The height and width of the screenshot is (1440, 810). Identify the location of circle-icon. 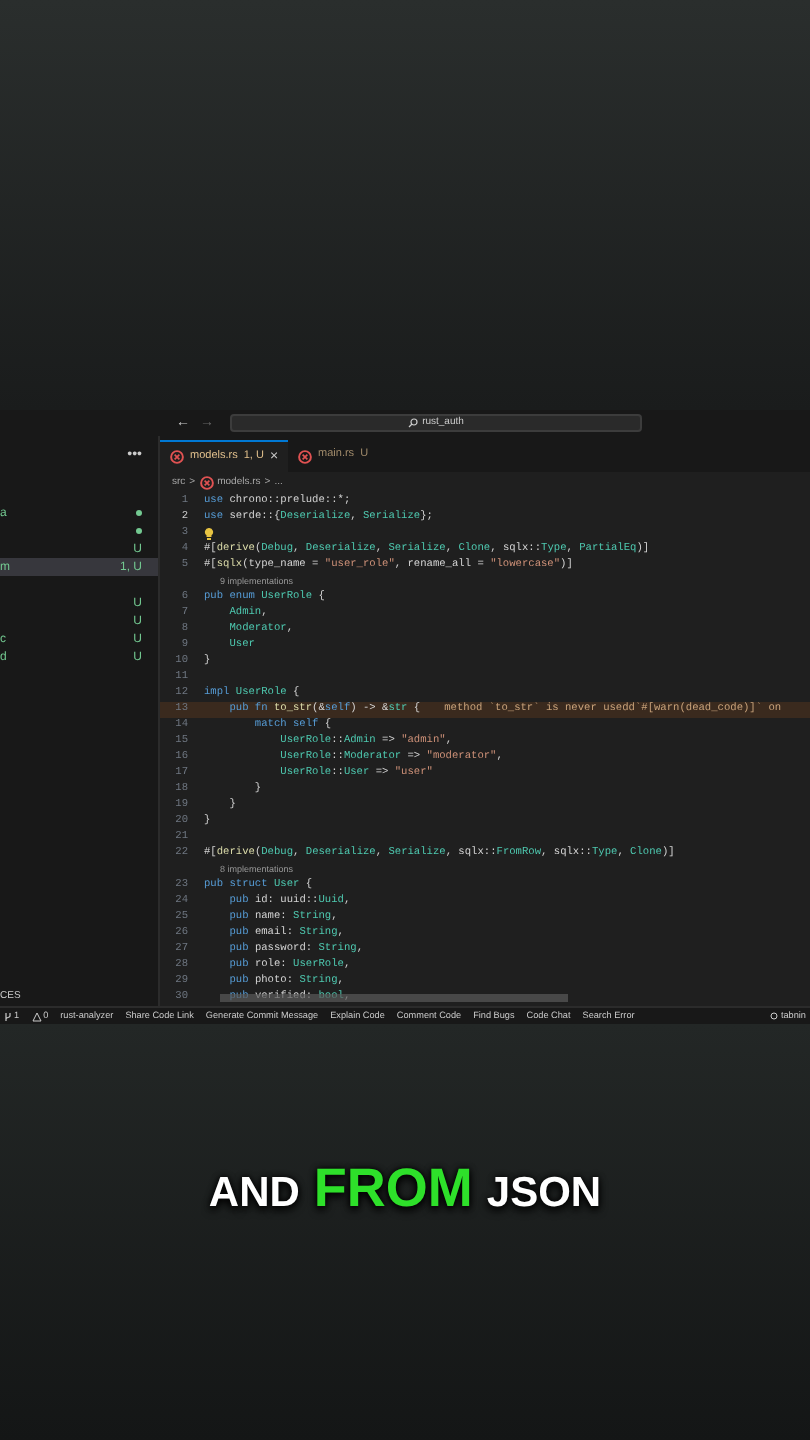
(774, 1016).